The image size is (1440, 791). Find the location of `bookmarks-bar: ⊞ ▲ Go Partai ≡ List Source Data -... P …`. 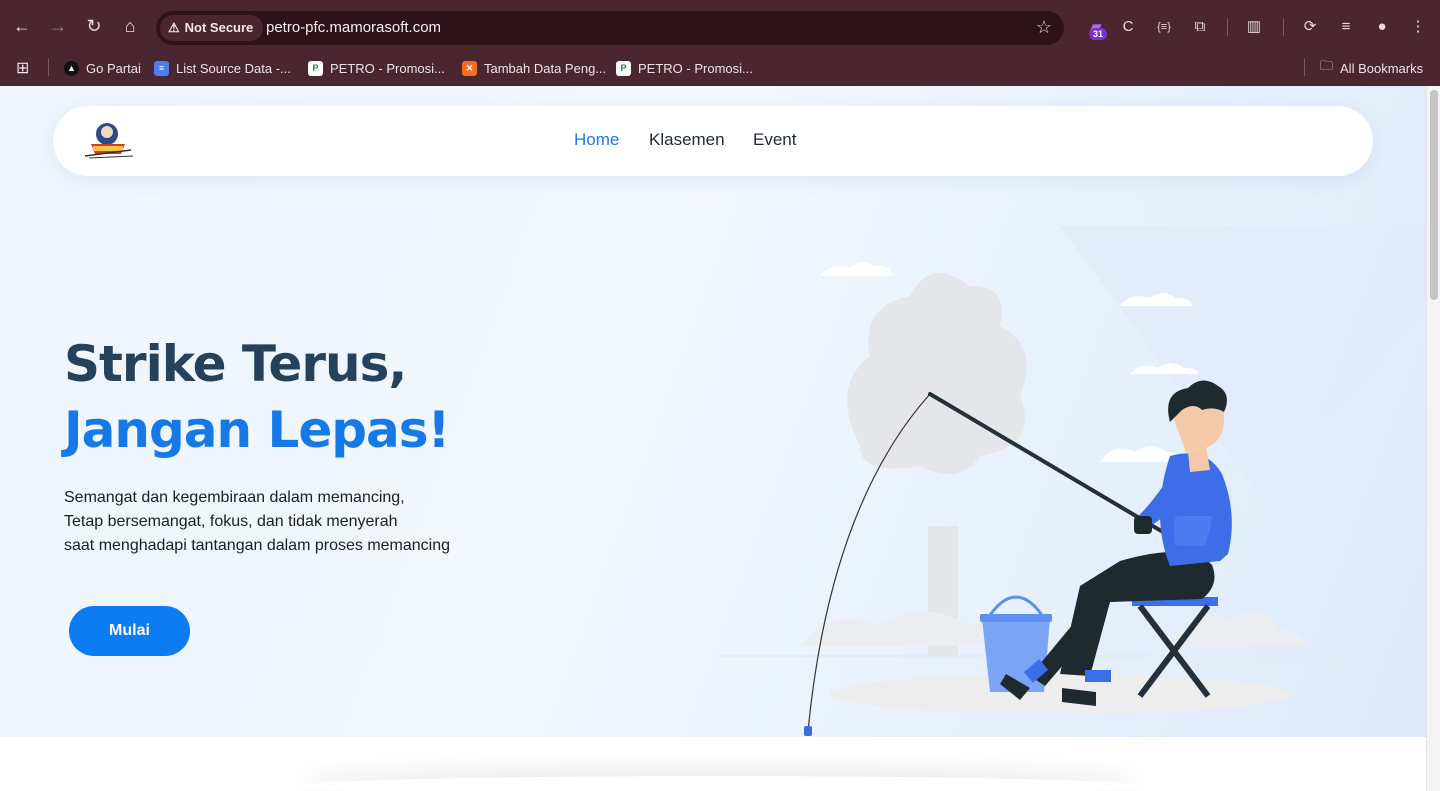

bookmarks-bar: ⊞ ▲ Go Partai ≡ List Source Data -... P … is located at coordinates (720, 68).